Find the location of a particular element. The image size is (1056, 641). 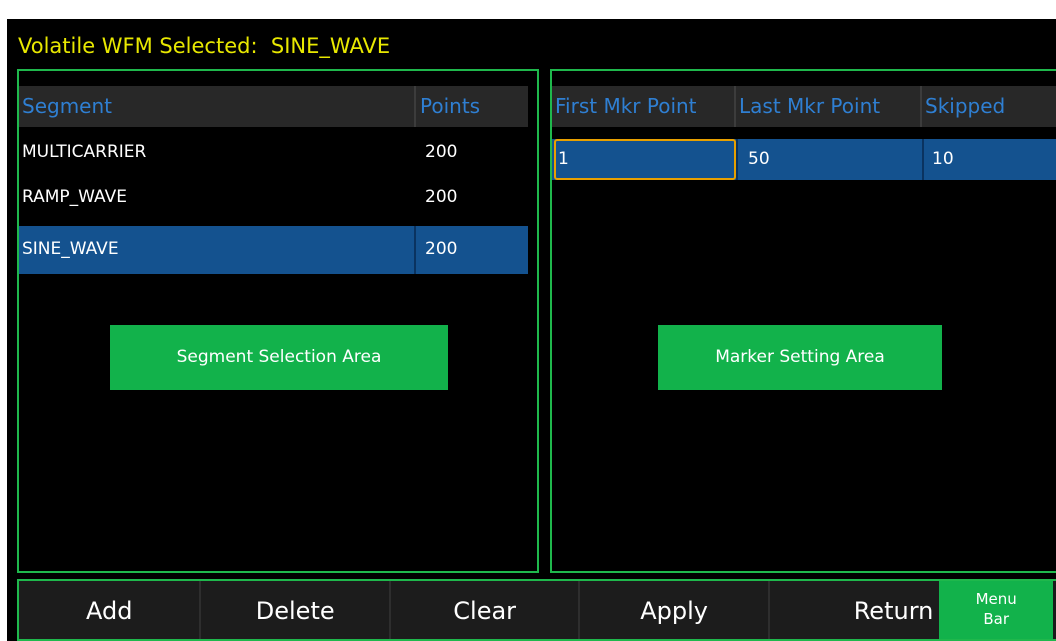

segment-name-cell: RAMP_WAVE is located at coordinates (74, 197).